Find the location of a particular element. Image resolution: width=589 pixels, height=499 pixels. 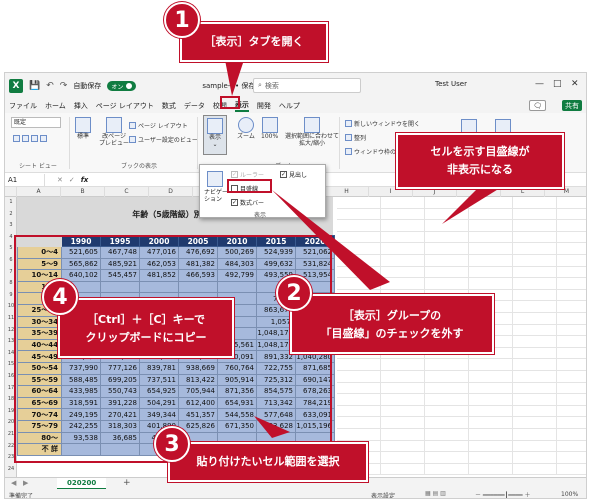

callout-1: ［表示］タブを開く is located at coordinates (254, 42).